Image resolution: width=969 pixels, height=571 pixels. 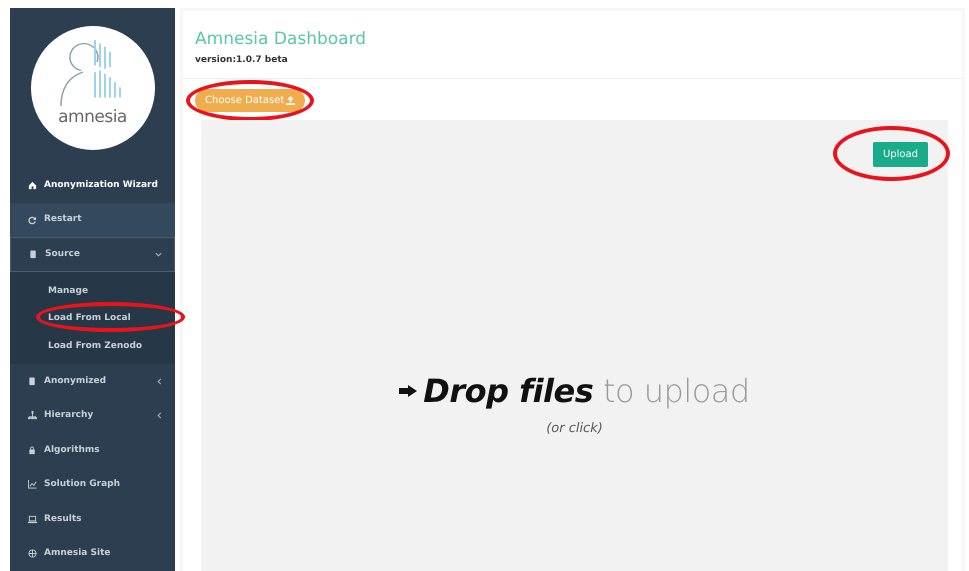 What do you see at coordinates (92, 381) in the screenshot?
I see `sidebar-item: Anonymized` at bounding box center [92, 381].